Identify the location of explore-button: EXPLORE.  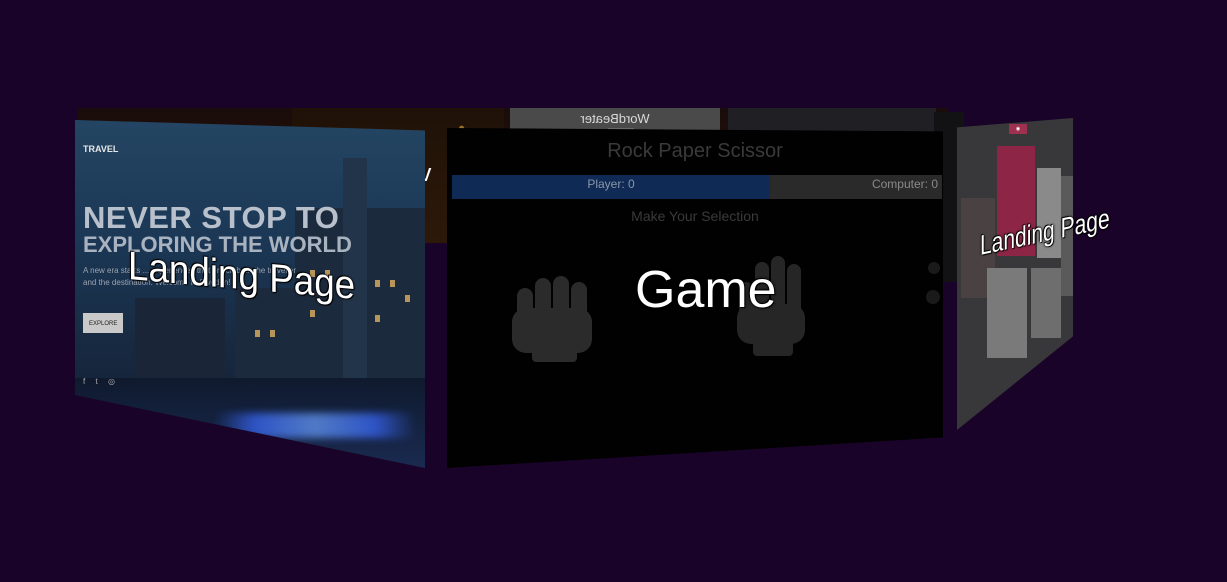
(103, 323).